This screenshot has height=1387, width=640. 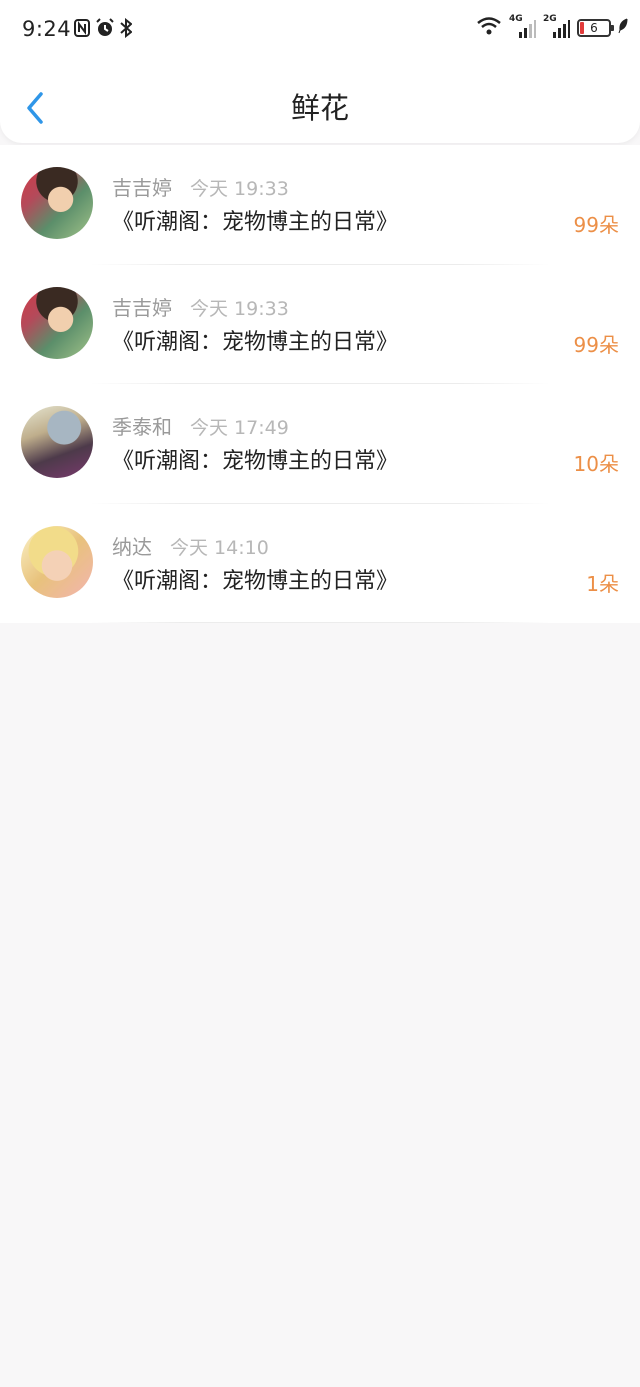 What do you see at coordinates (132, 546) in the screenshot?
I see `sender-name: 纳达` at bounding box center [132, 546].